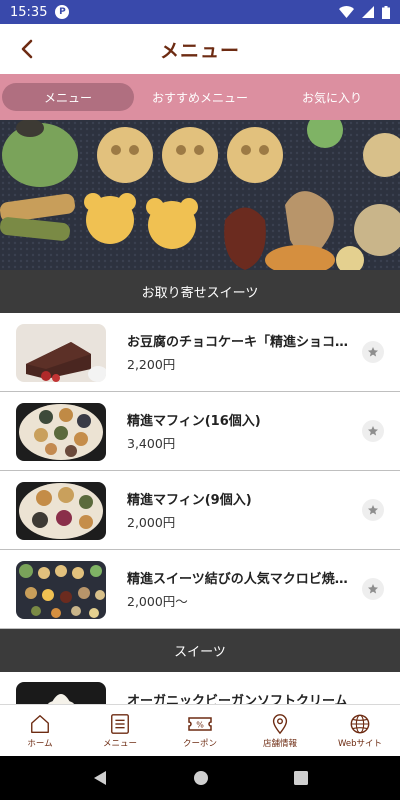  What do you see at coordinates (100, 778) in the screenshot?
I see `system-back-icon` at bounding box center [100, 778].